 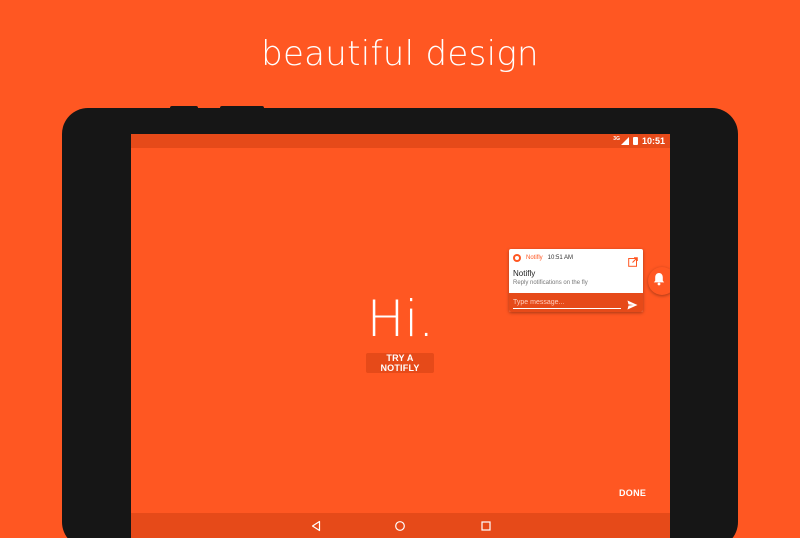 What do you see at coordinates (400, 363) in the screenshot?
I see `try-notifly-button: TRY A NOTIFLY` at bounding box center [400, 363].